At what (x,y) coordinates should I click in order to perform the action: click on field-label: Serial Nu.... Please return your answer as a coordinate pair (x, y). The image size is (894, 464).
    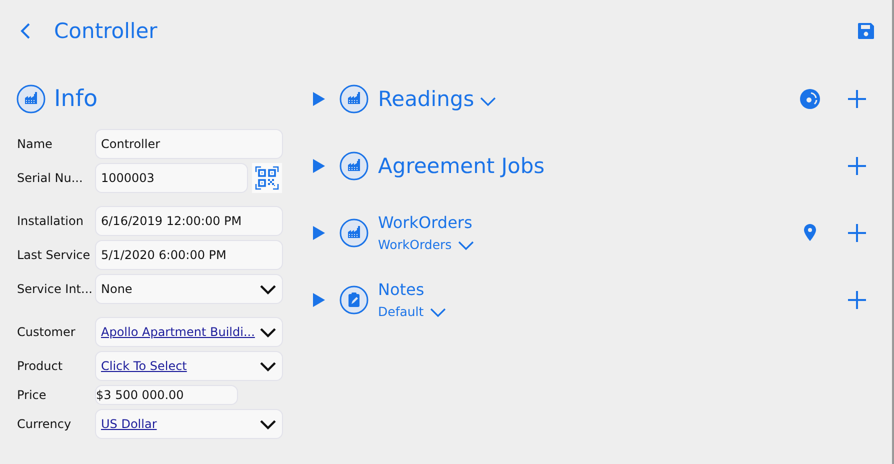
    Looking at the image, I should click on (50, 178).